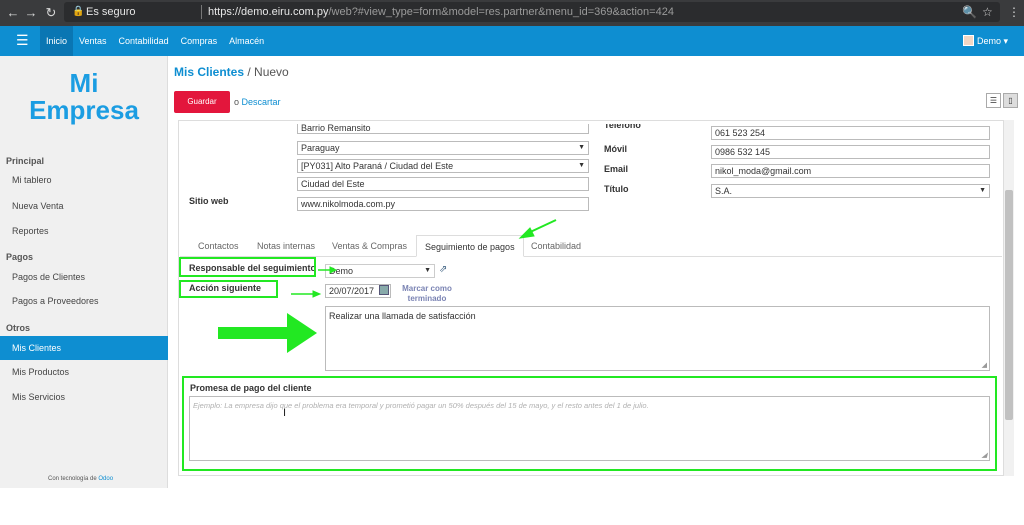  I want to click on big-arrow-to-textarea, so click(267, 333).